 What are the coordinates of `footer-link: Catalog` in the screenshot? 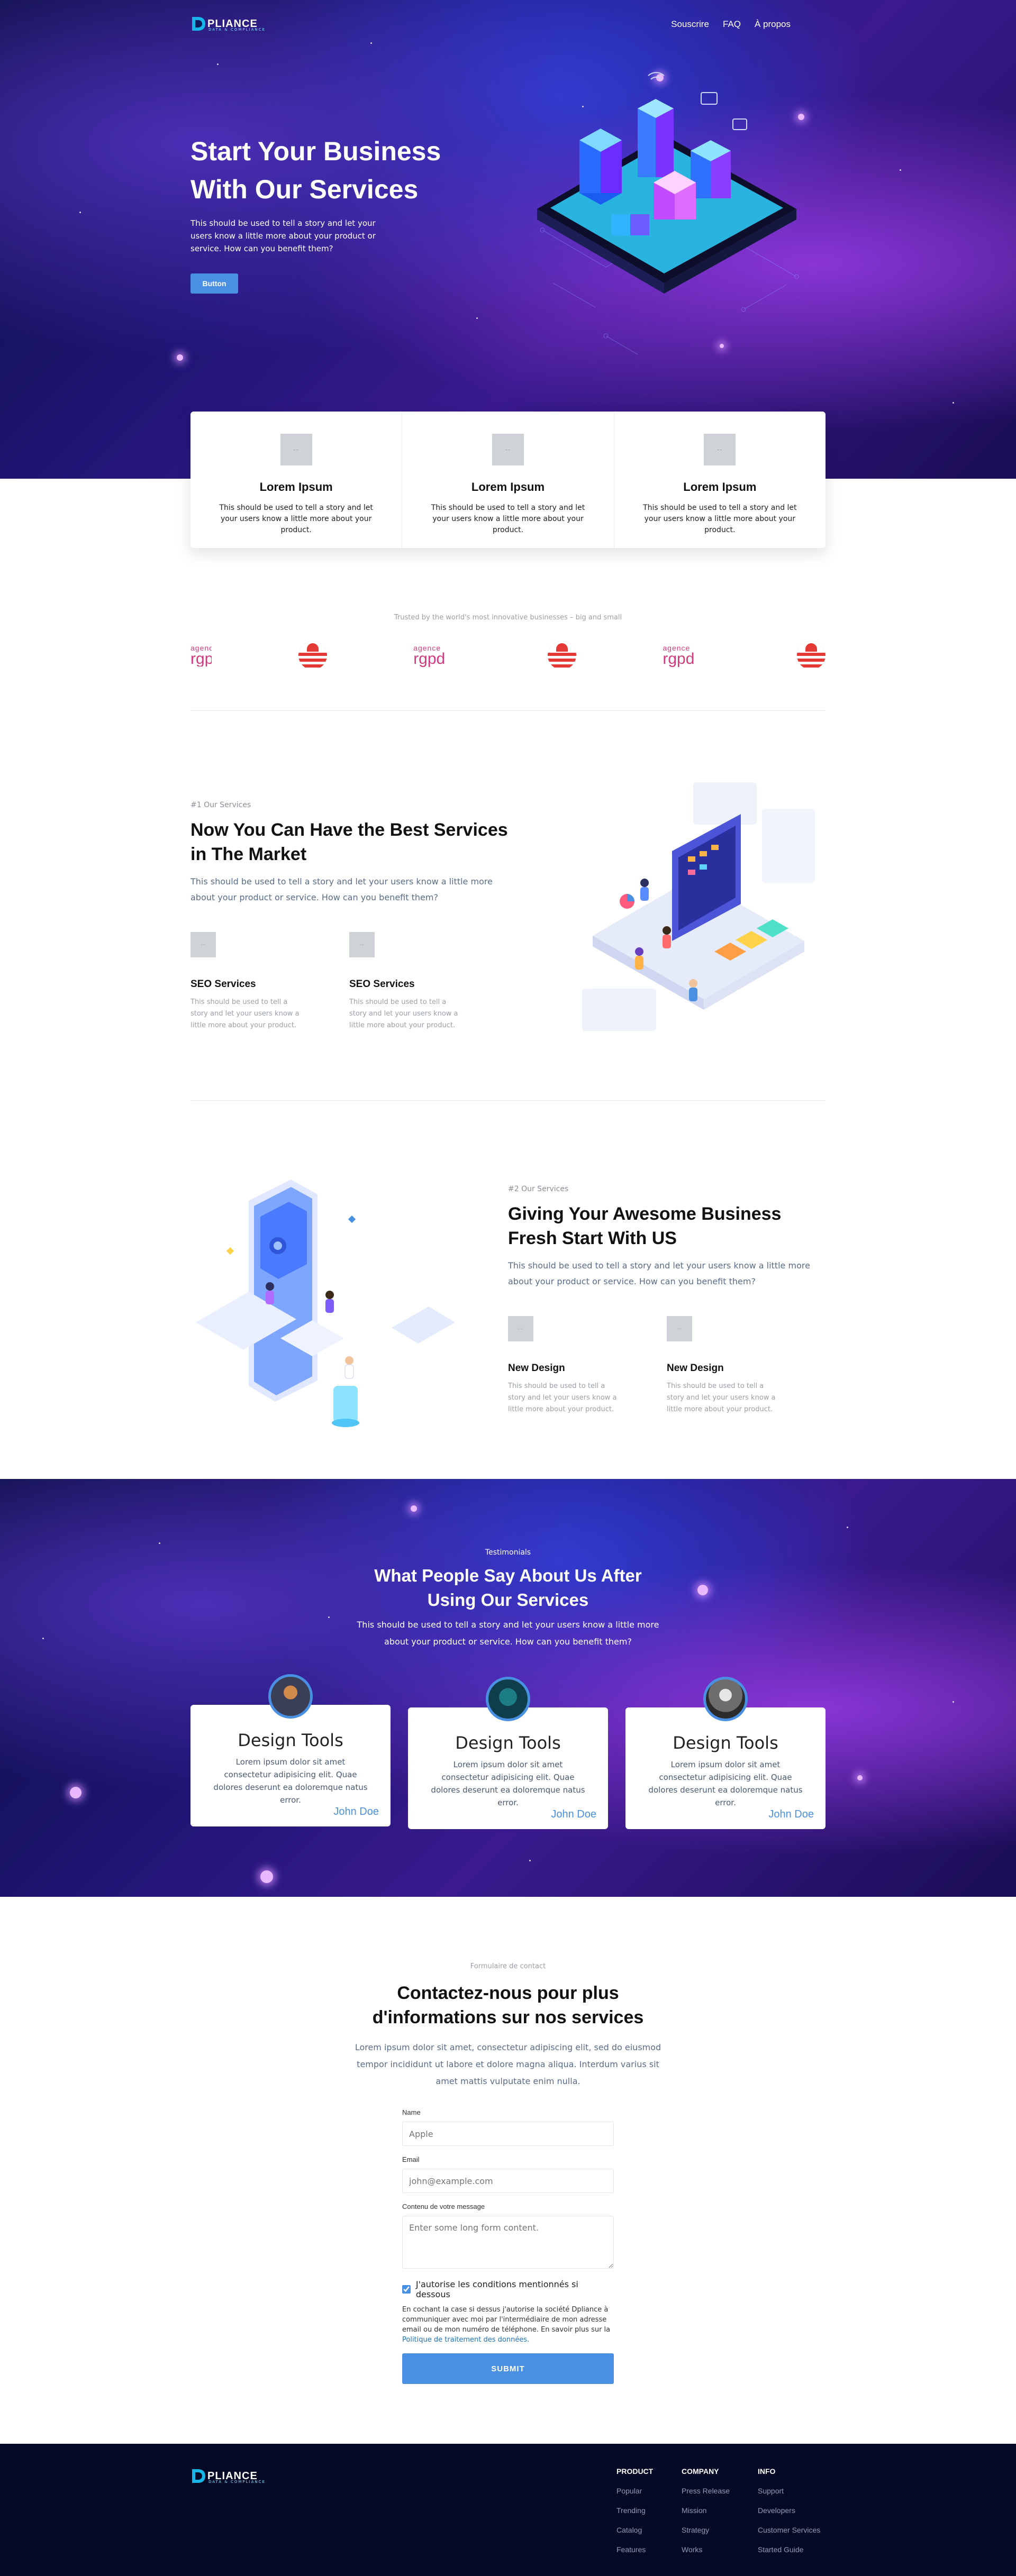 It's located at (634, 2530).